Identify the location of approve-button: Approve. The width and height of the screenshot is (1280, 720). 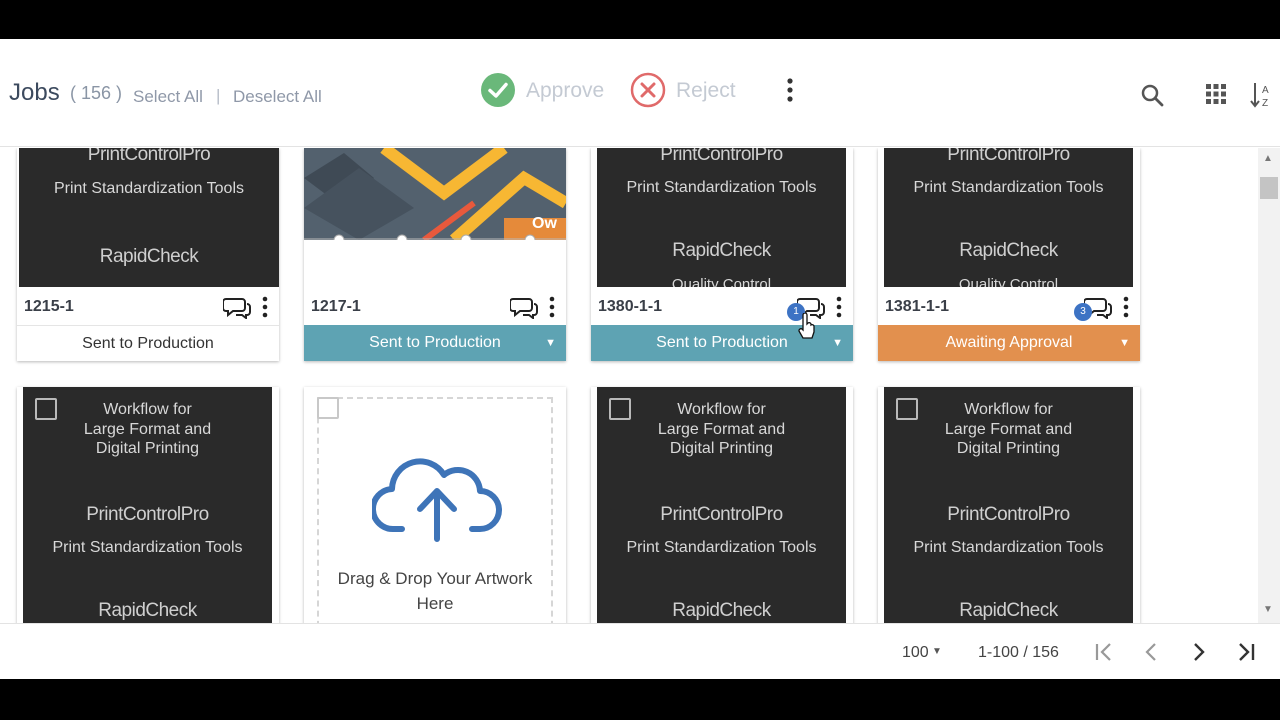
(565, 91).